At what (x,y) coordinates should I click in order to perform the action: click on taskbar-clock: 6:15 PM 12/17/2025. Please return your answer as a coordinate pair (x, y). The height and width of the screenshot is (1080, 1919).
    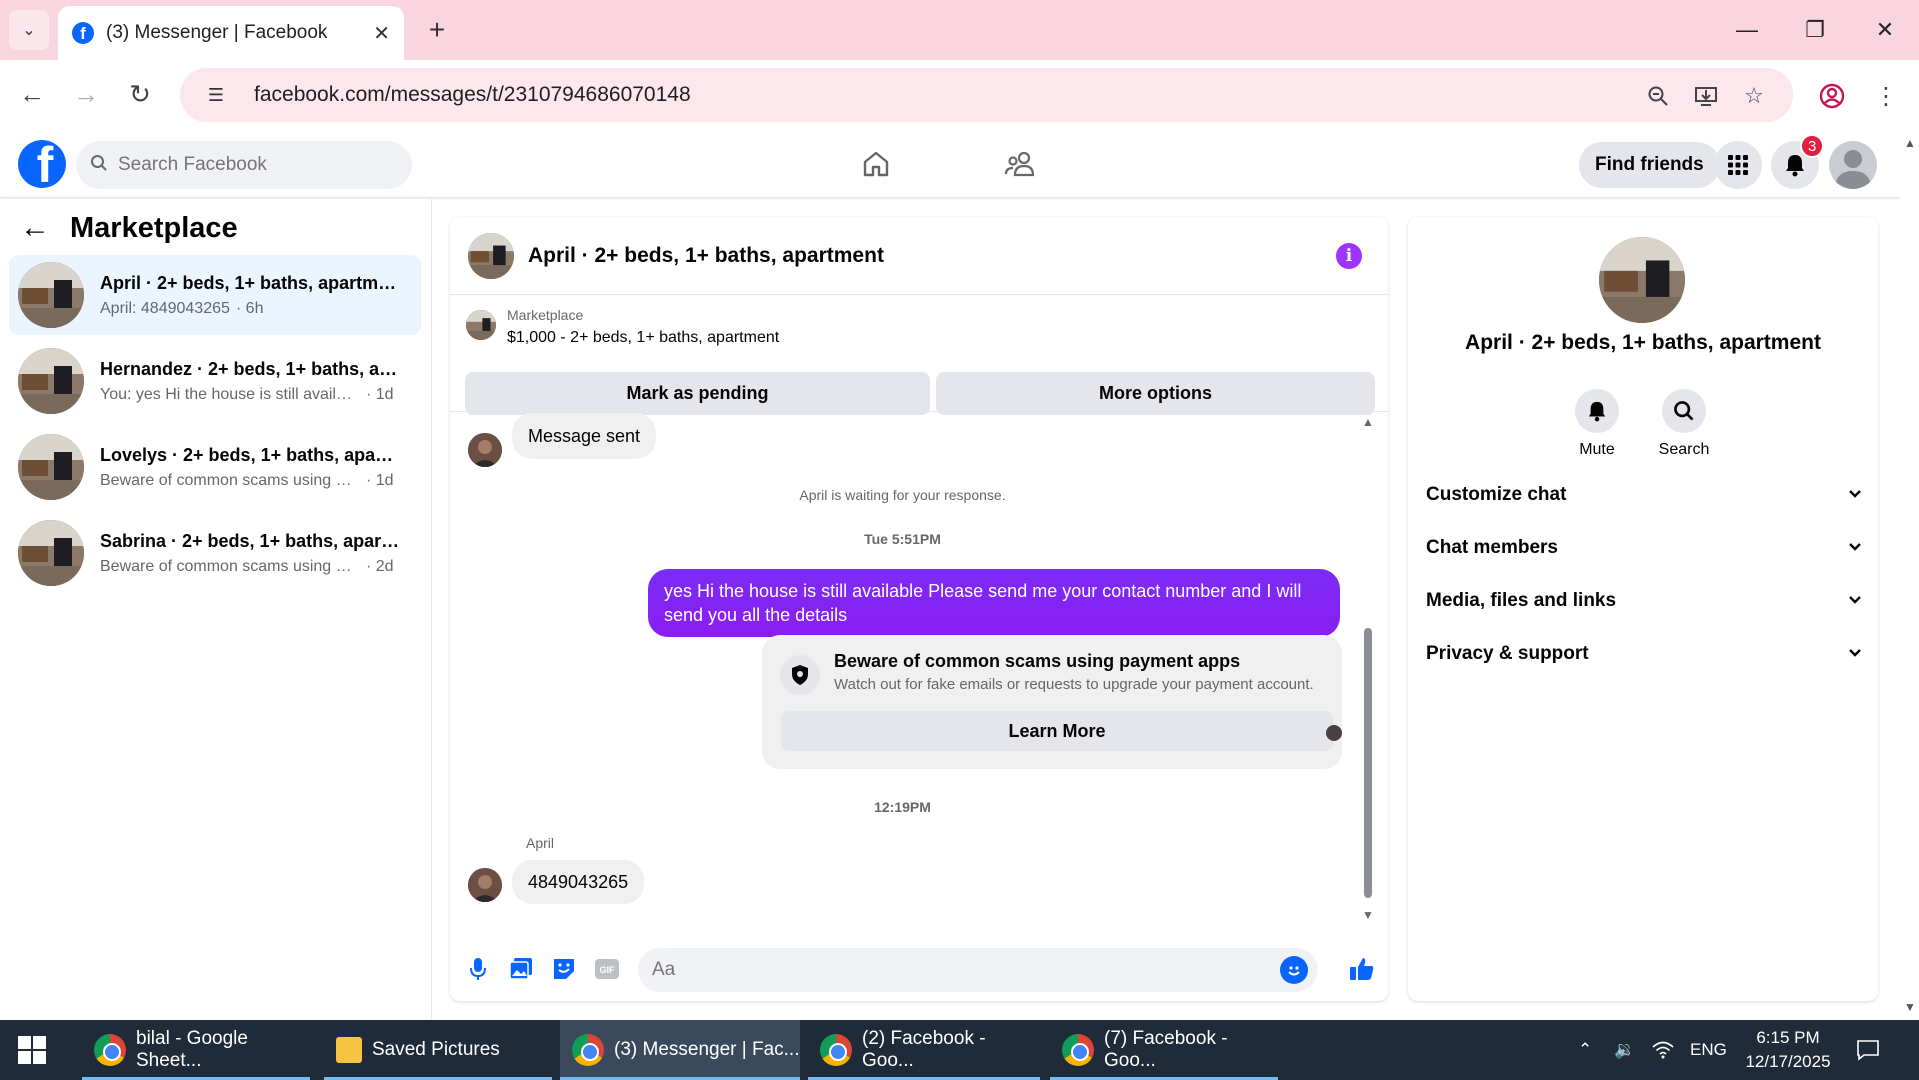
    Looking at the image, I should click on (1788, 1050).